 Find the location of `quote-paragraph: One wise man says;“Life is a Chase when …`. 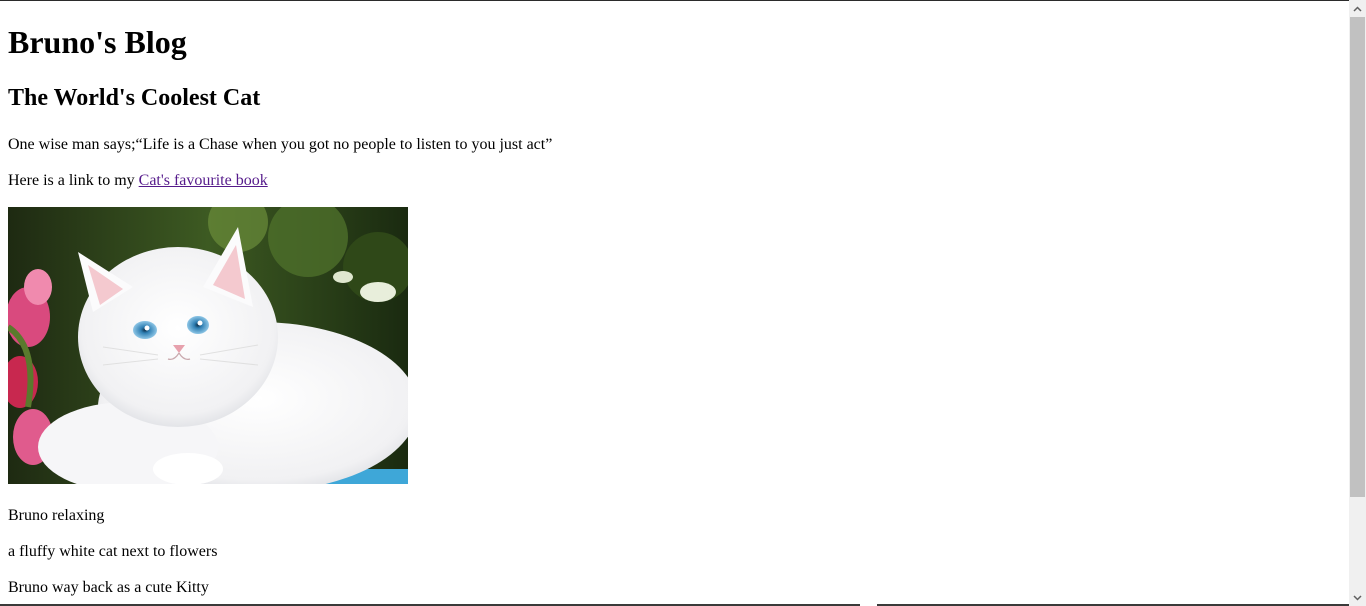

quote-paragraph: One wise man says;“Life is a Chase when … is located at coordinates (280, 144).